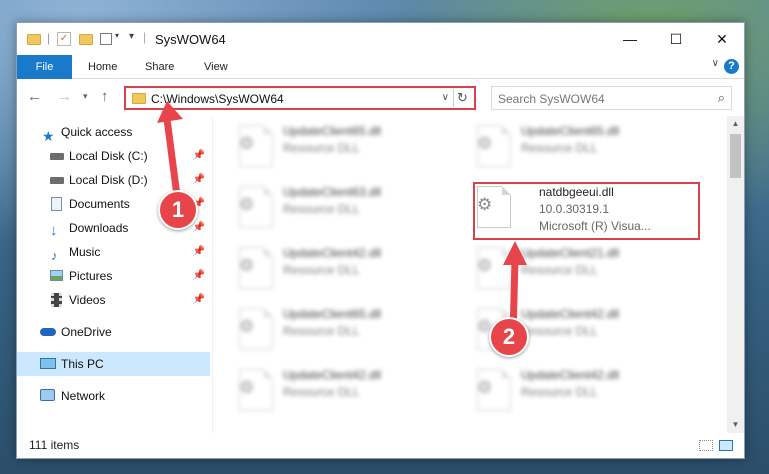  I want to click on expand-ribbon-icon: ∨, so click(715, 63).